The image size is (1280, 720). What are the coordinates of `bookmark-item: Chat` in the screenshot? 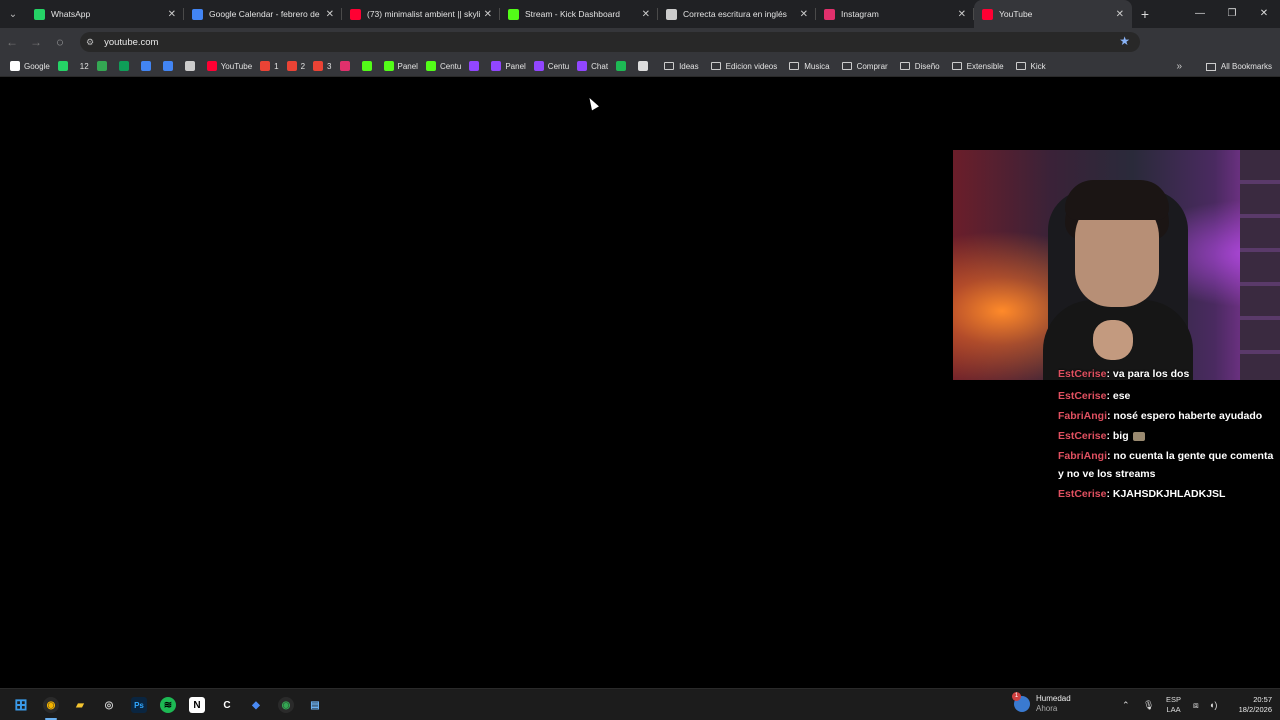 It's located at (592, 66).